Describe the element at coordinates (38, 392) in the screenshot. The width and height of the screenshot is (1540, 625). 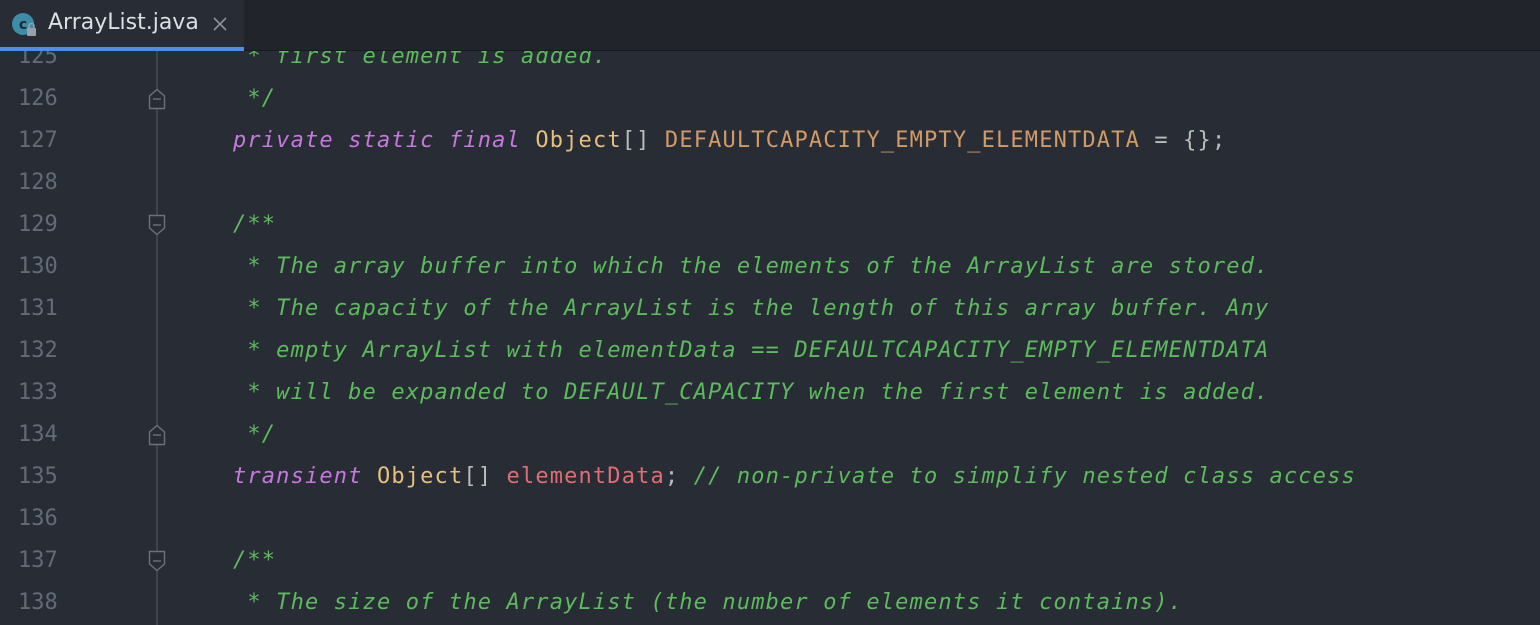
I see `line-number: 133` at that location.